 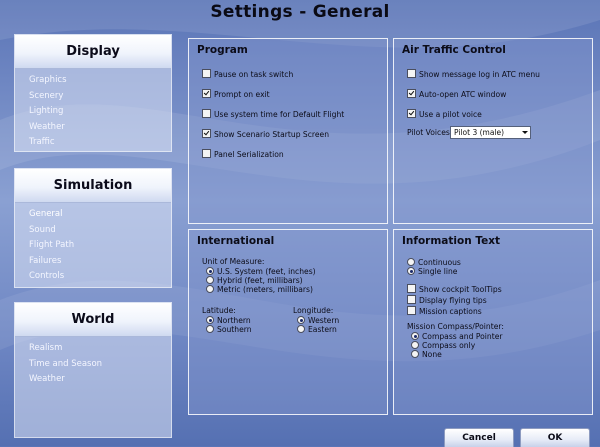 I want to click on pilot-voices-select: Pilot 3 (male), so click(x=490, y=132).